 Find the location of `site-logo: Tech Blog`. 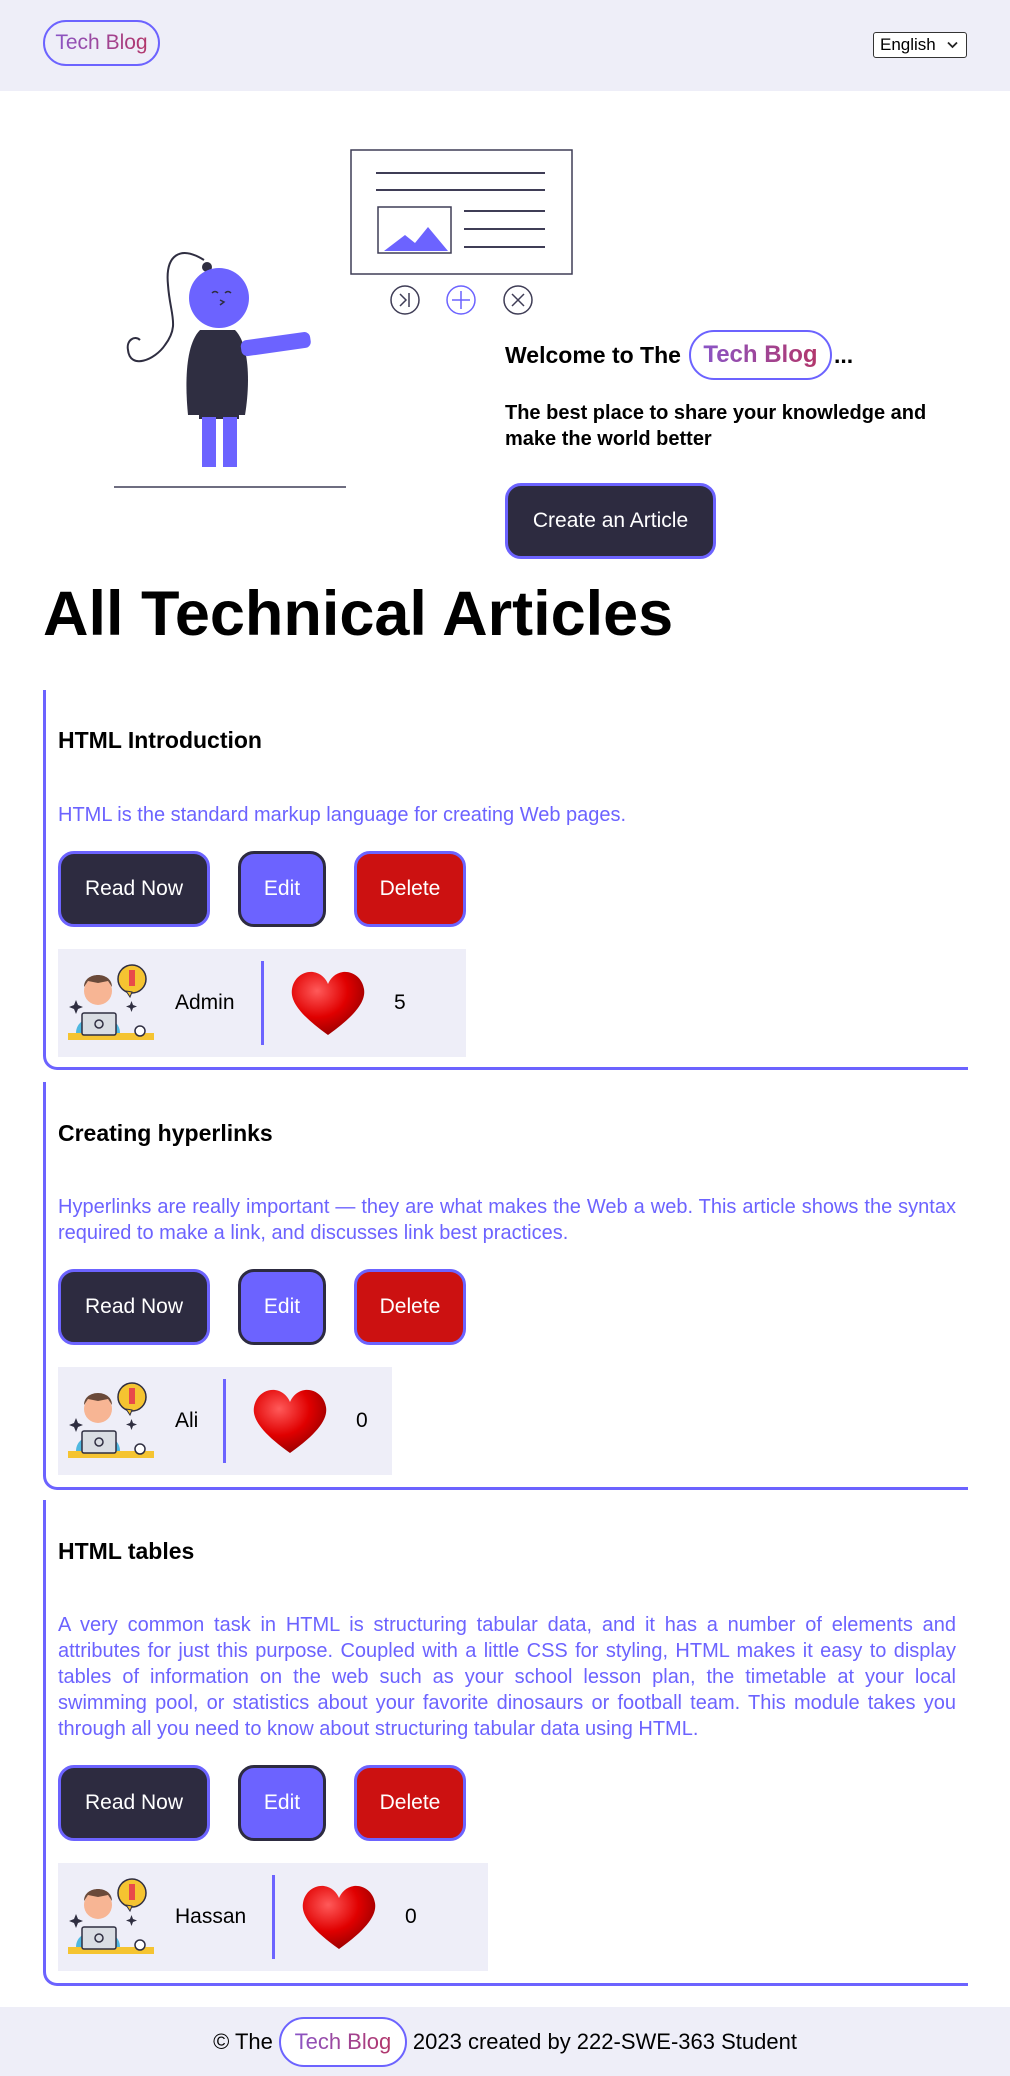

site-logo: Tech Blog is located at coordinates (101, 43).